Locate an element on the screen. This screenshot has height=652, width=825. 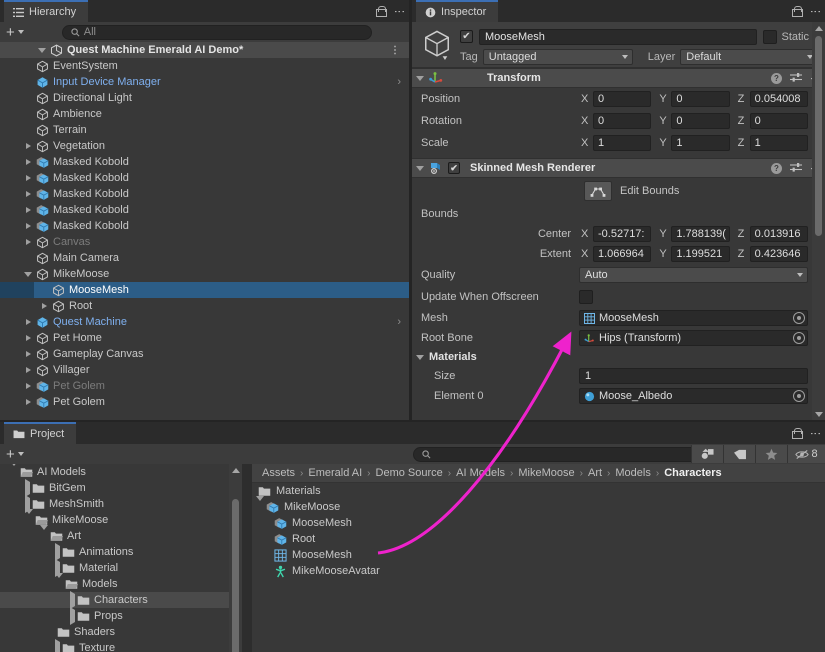
axis-x-field: 1.066964 is located at coordinates (622, 254).